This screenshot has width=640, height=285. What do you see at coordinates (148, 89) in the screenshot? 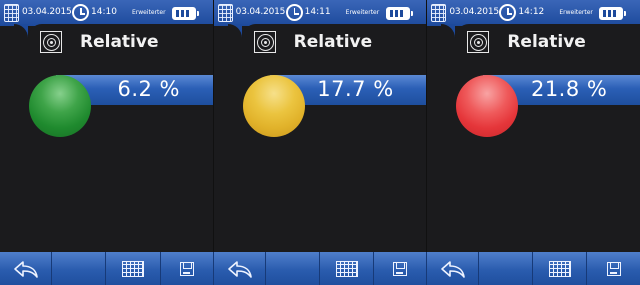
I see `measurement-value: 6.2 %` at bounding box center [148, 89].